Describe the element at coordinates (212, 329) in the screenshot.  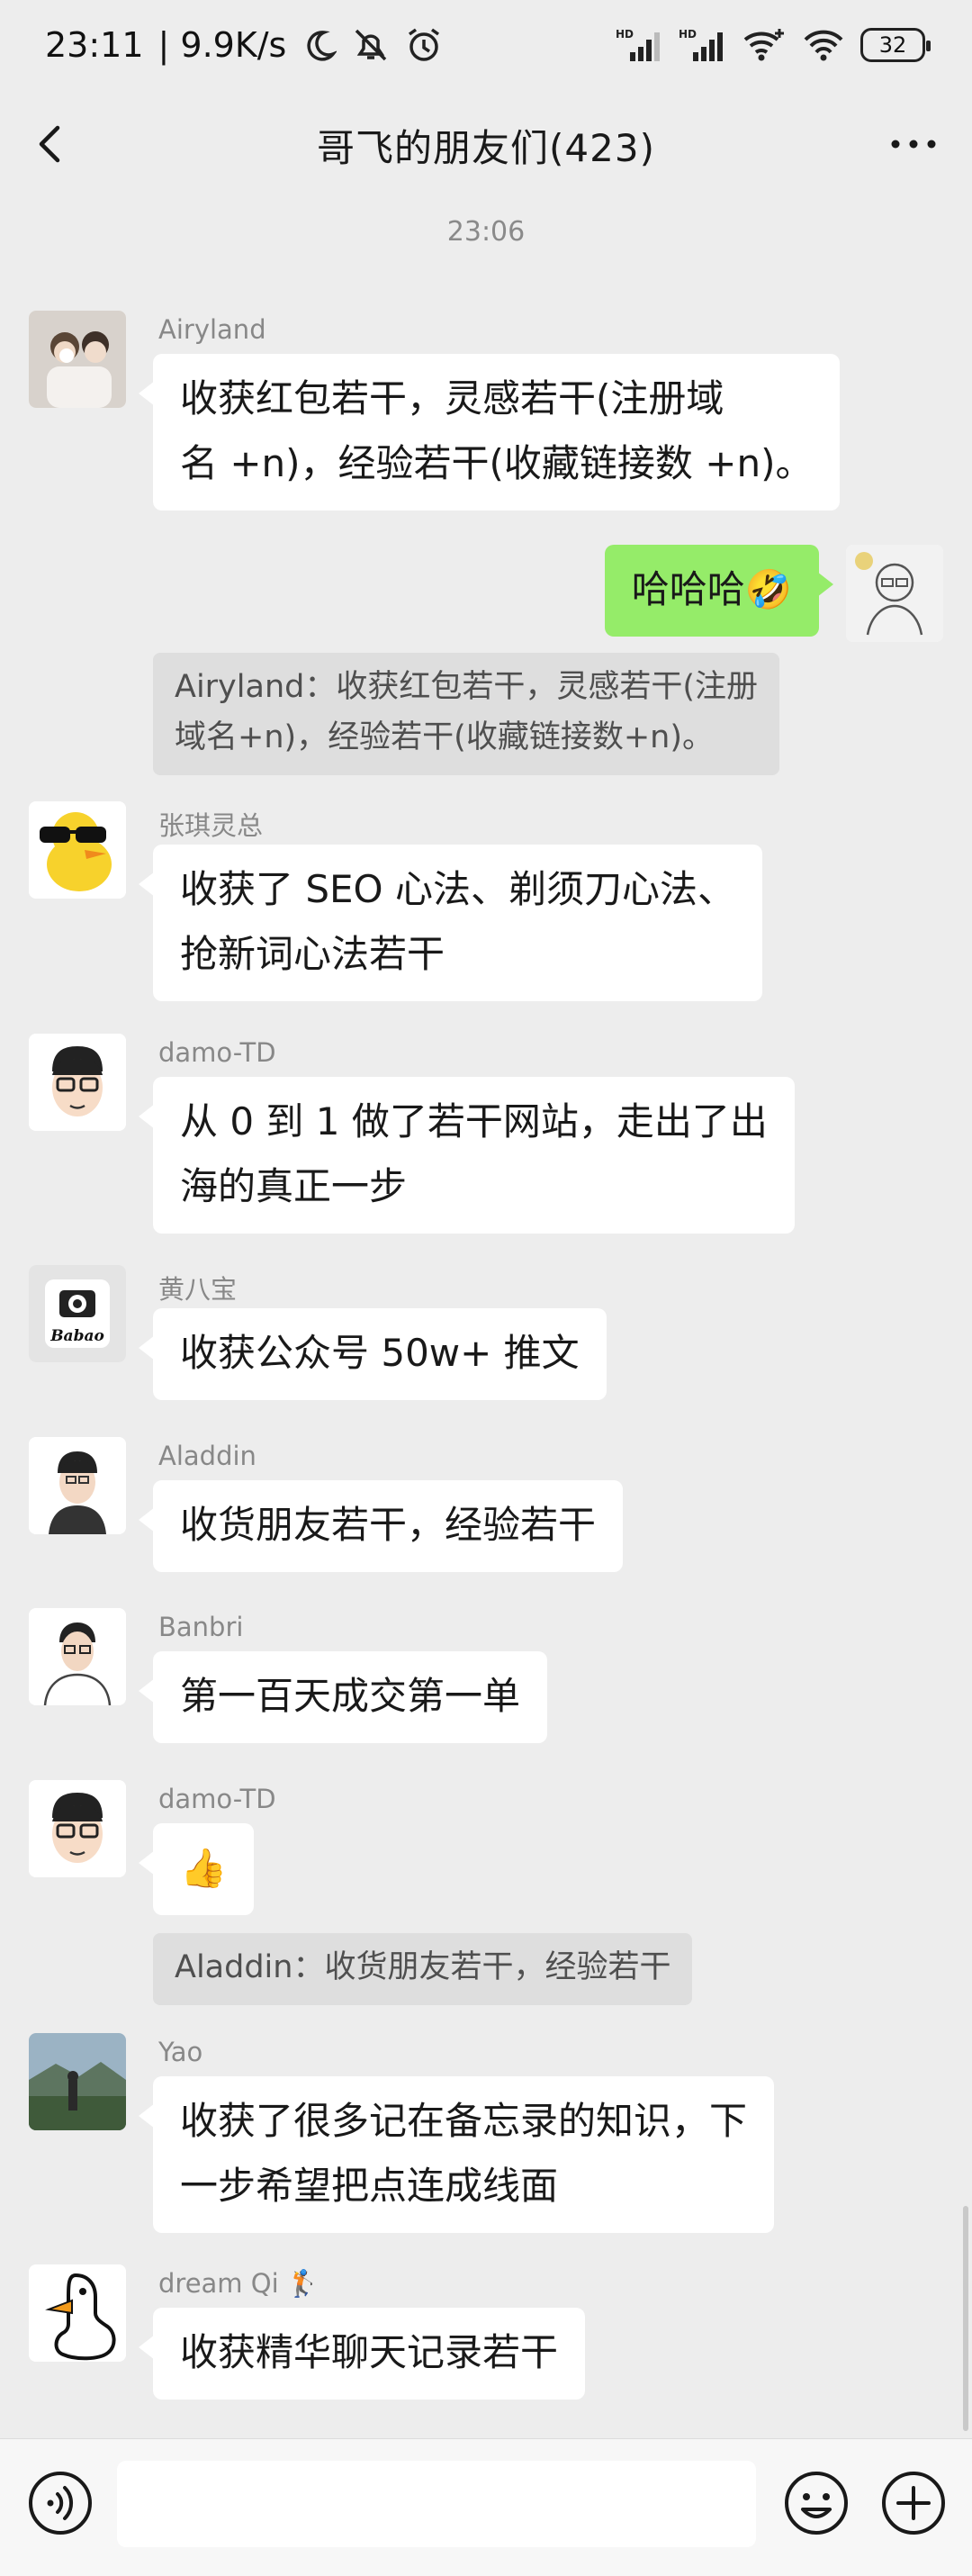
I see `sender-name: Airyland` at that location.